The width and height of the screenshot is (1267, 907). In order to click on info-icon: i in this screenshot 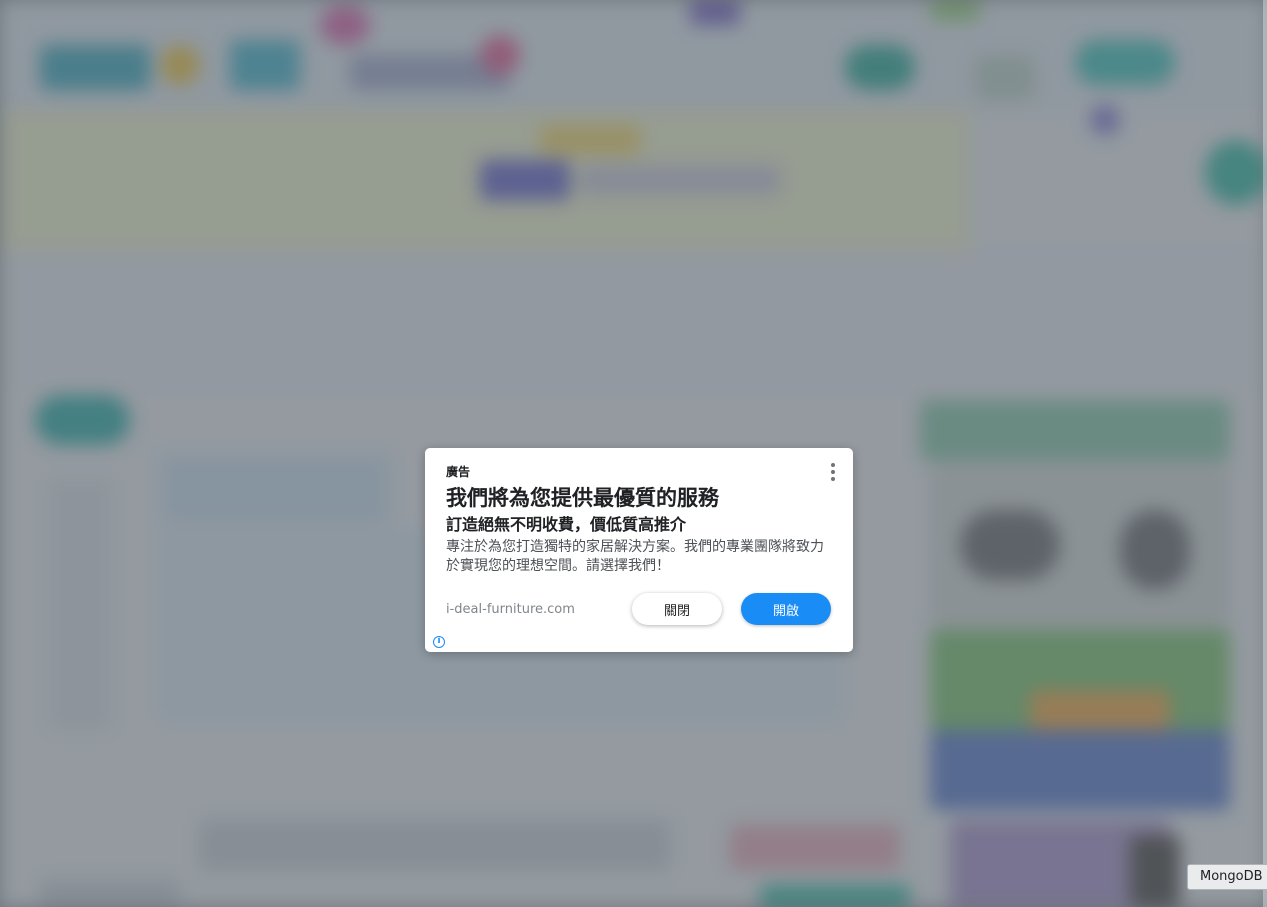, I will do `click(439, 642)`.